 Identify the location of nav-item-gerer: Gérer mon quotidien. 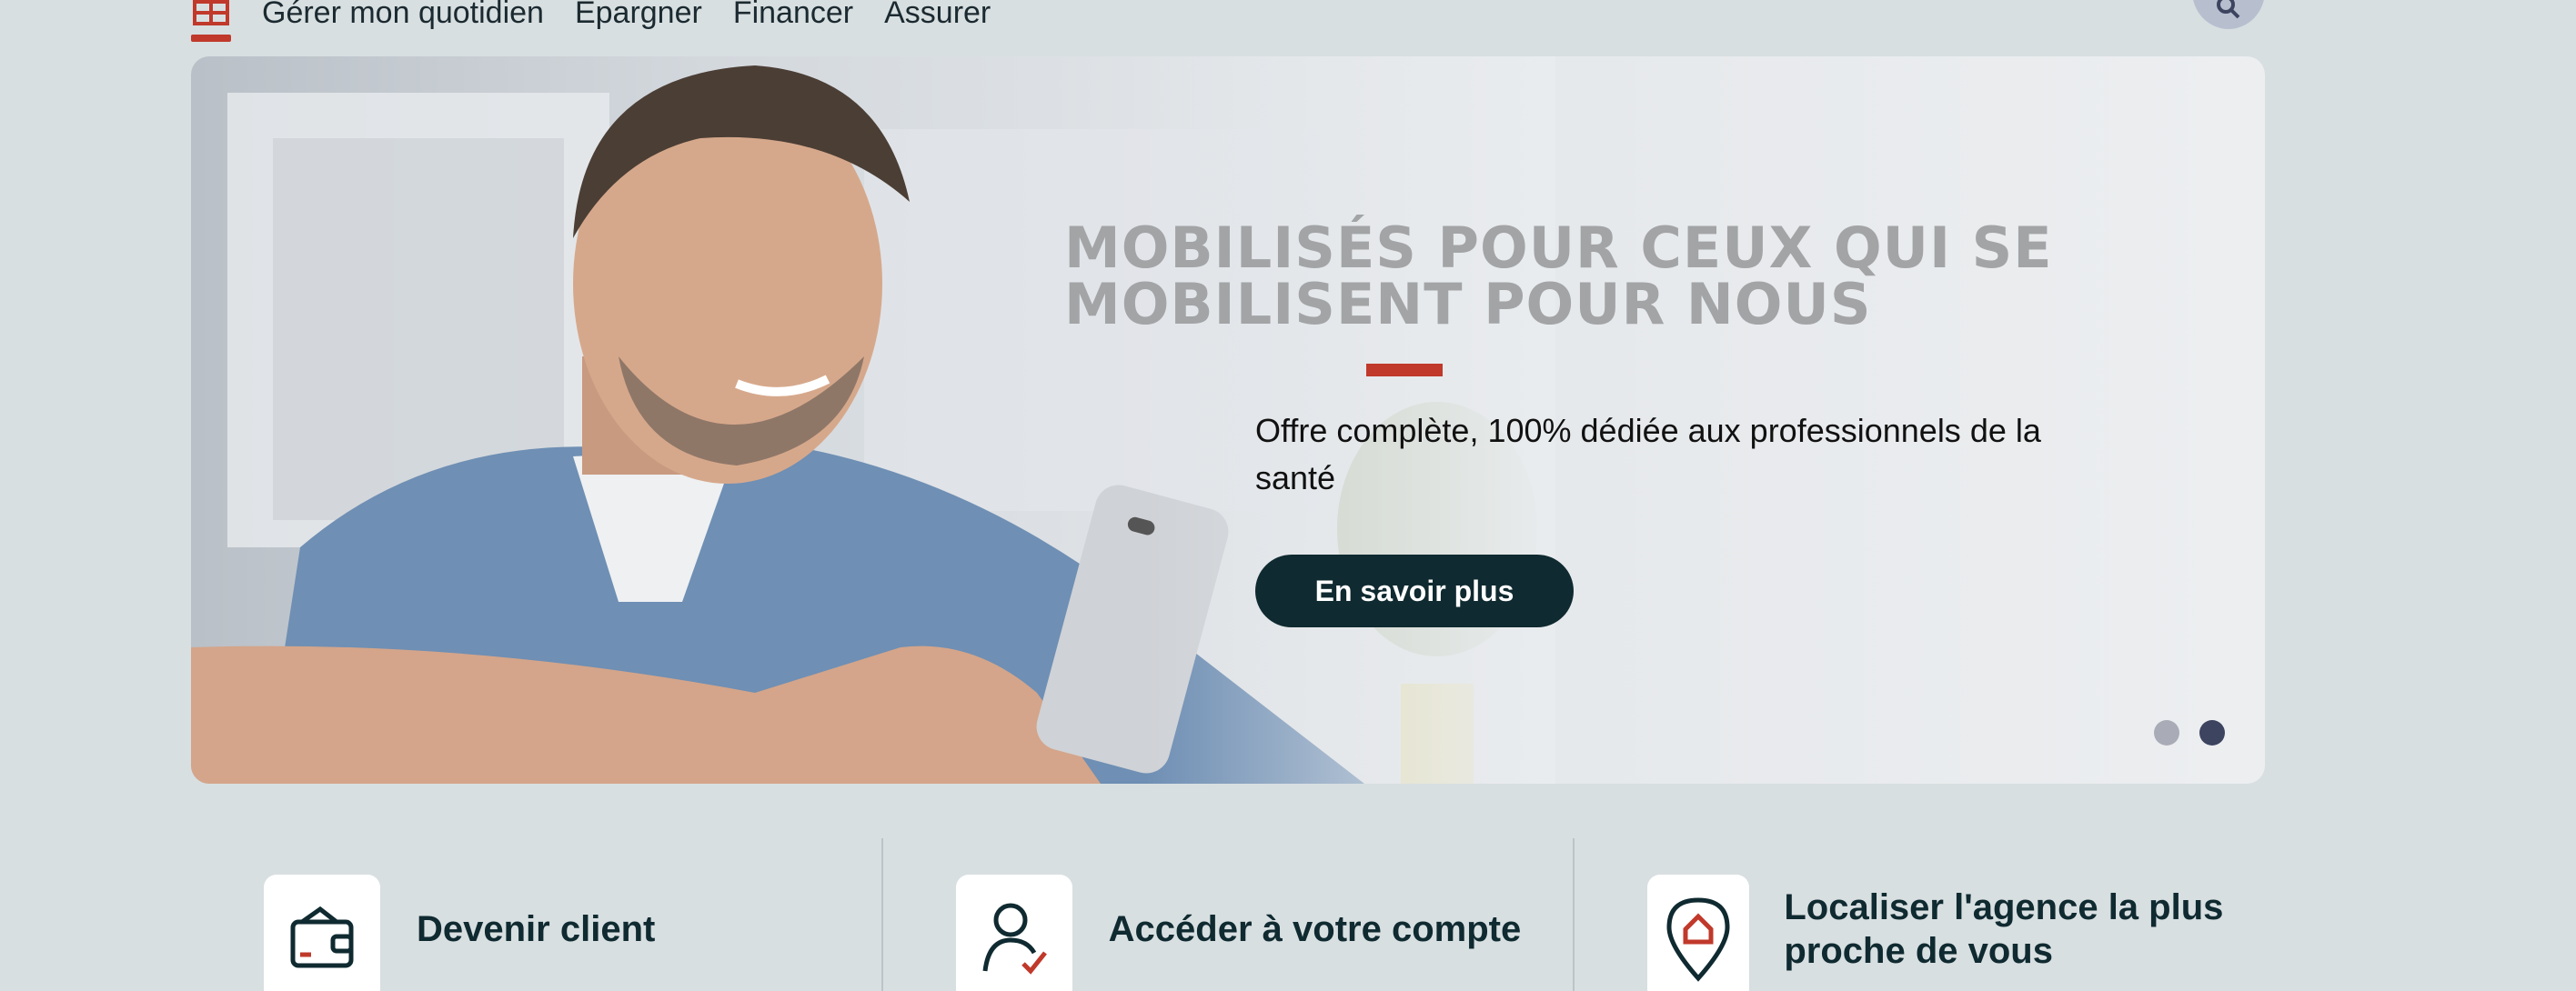
(403, 15).